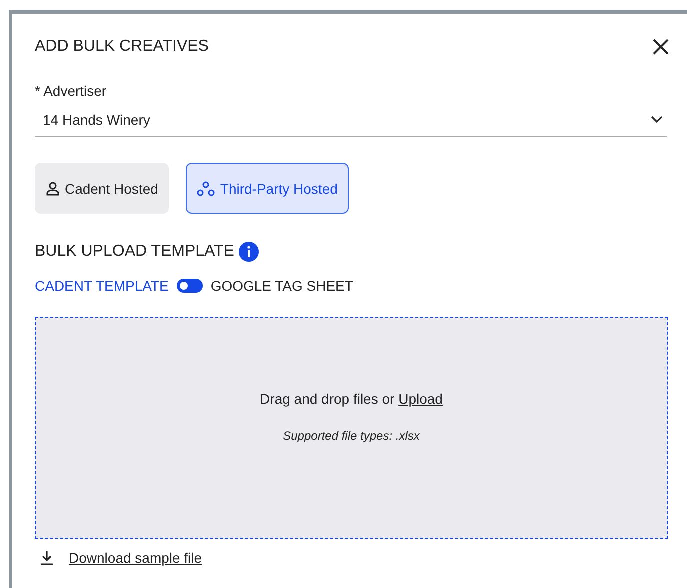  What do you see at coordinates (47, 558) in the screenshot?
I see `download-icon` at bounding box center [47, 558].